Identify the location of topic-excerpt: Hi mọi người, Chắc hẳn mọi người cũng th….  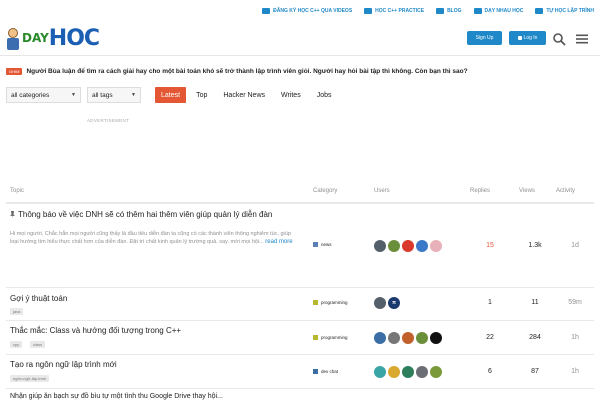
(151, 238).